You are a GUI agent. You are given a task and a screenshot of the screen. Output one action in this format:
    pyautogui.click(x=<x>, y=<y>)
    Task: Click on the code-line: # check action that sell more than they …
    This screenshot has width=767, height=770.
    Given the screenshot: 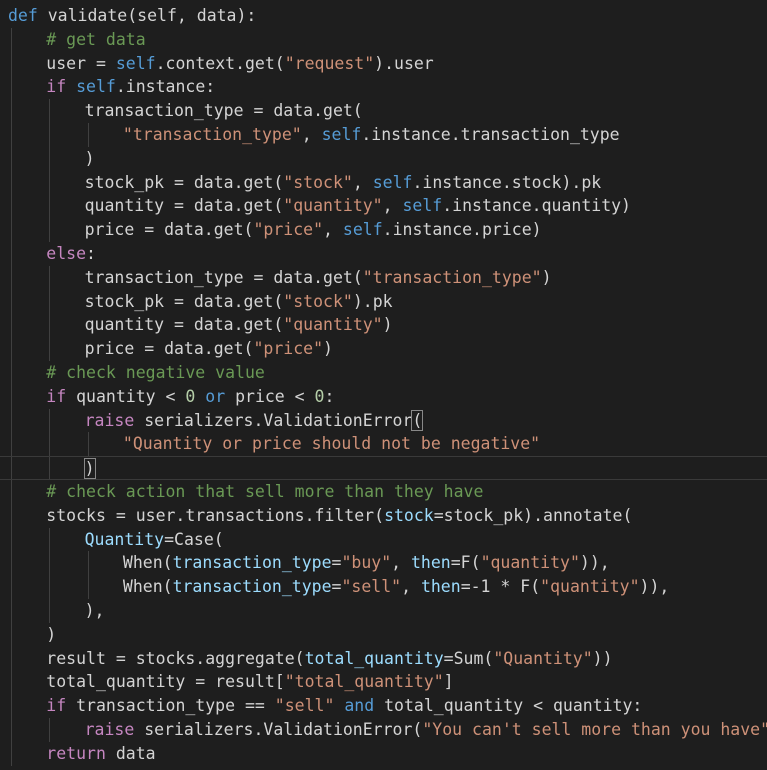 What is the action you would take?
    pyautogui.click(x=383, y=492)
    